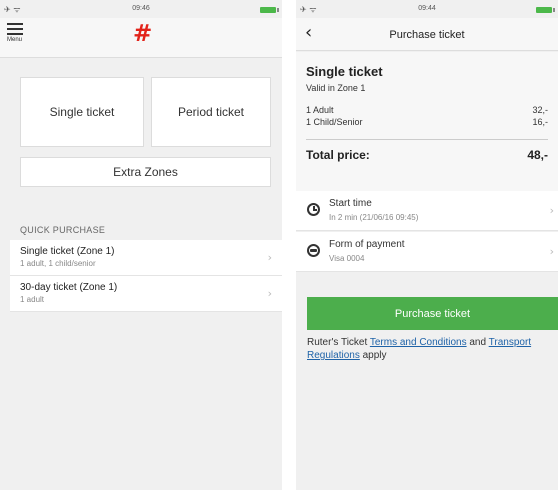  Describe the element at coordinates (427, 252) in the screenshot. I see `payment-row: Form of payment Visa 0004 ›` at that location.